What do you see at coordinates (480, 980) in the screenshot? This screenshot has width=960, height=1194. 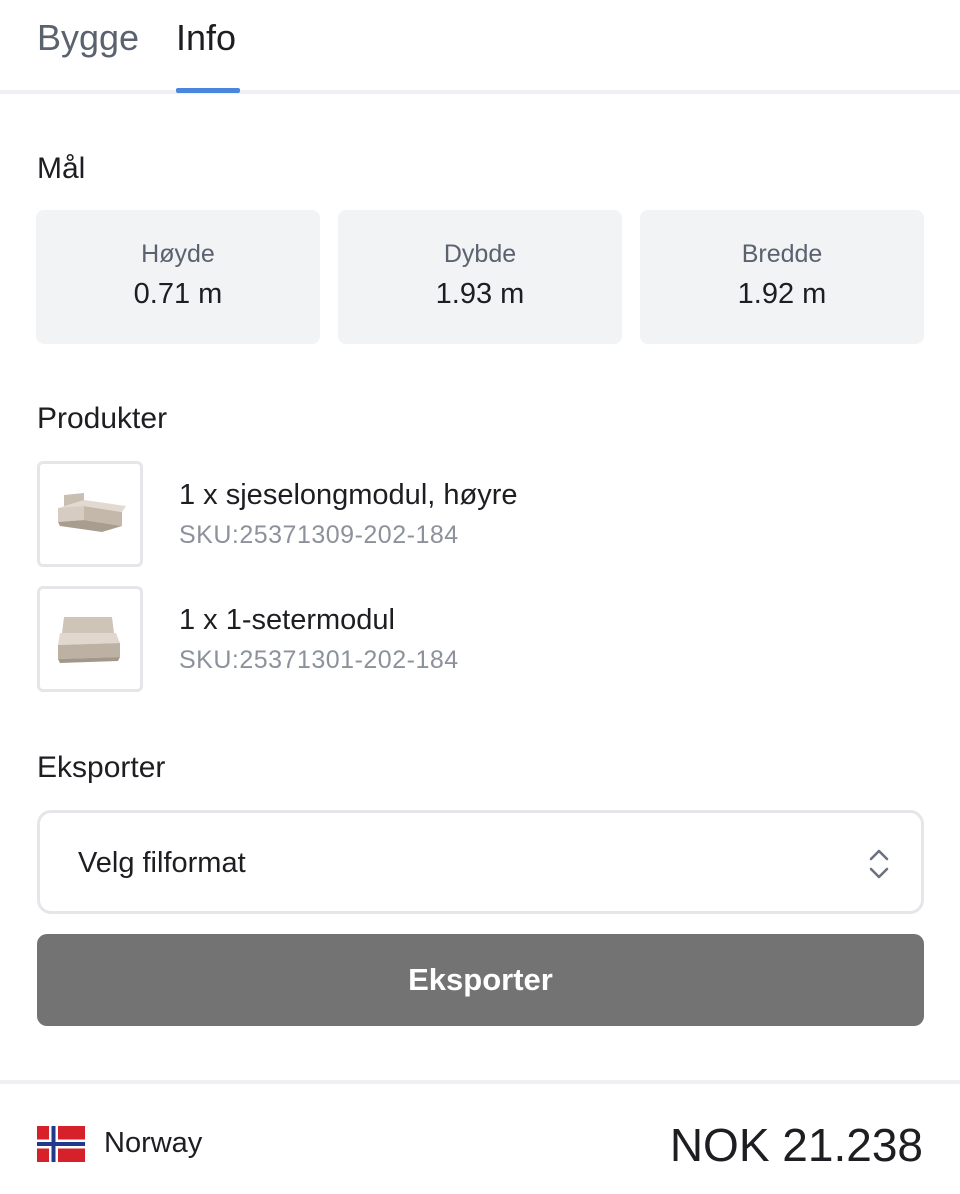 I see `export-button: Eksporter` at bounding box center [480, 980].